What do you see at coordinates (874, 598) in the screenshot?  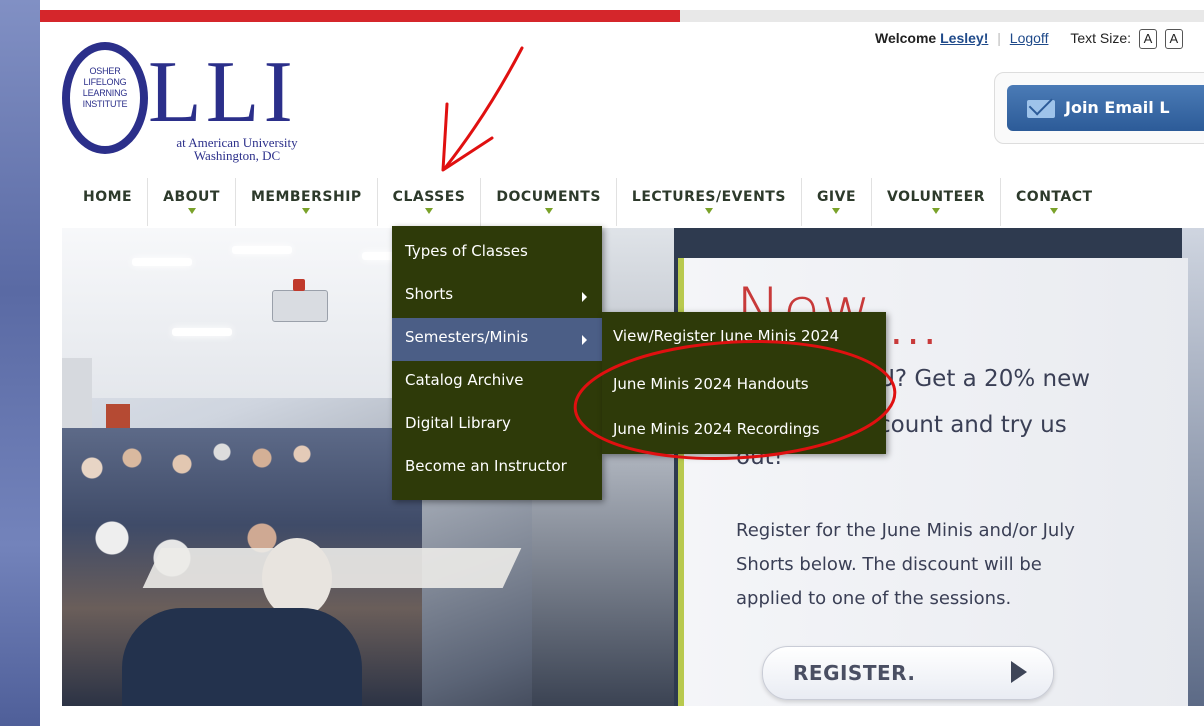 I see `promo-body-line: applied to one of the sessions.` at bounding box center [874, 598].